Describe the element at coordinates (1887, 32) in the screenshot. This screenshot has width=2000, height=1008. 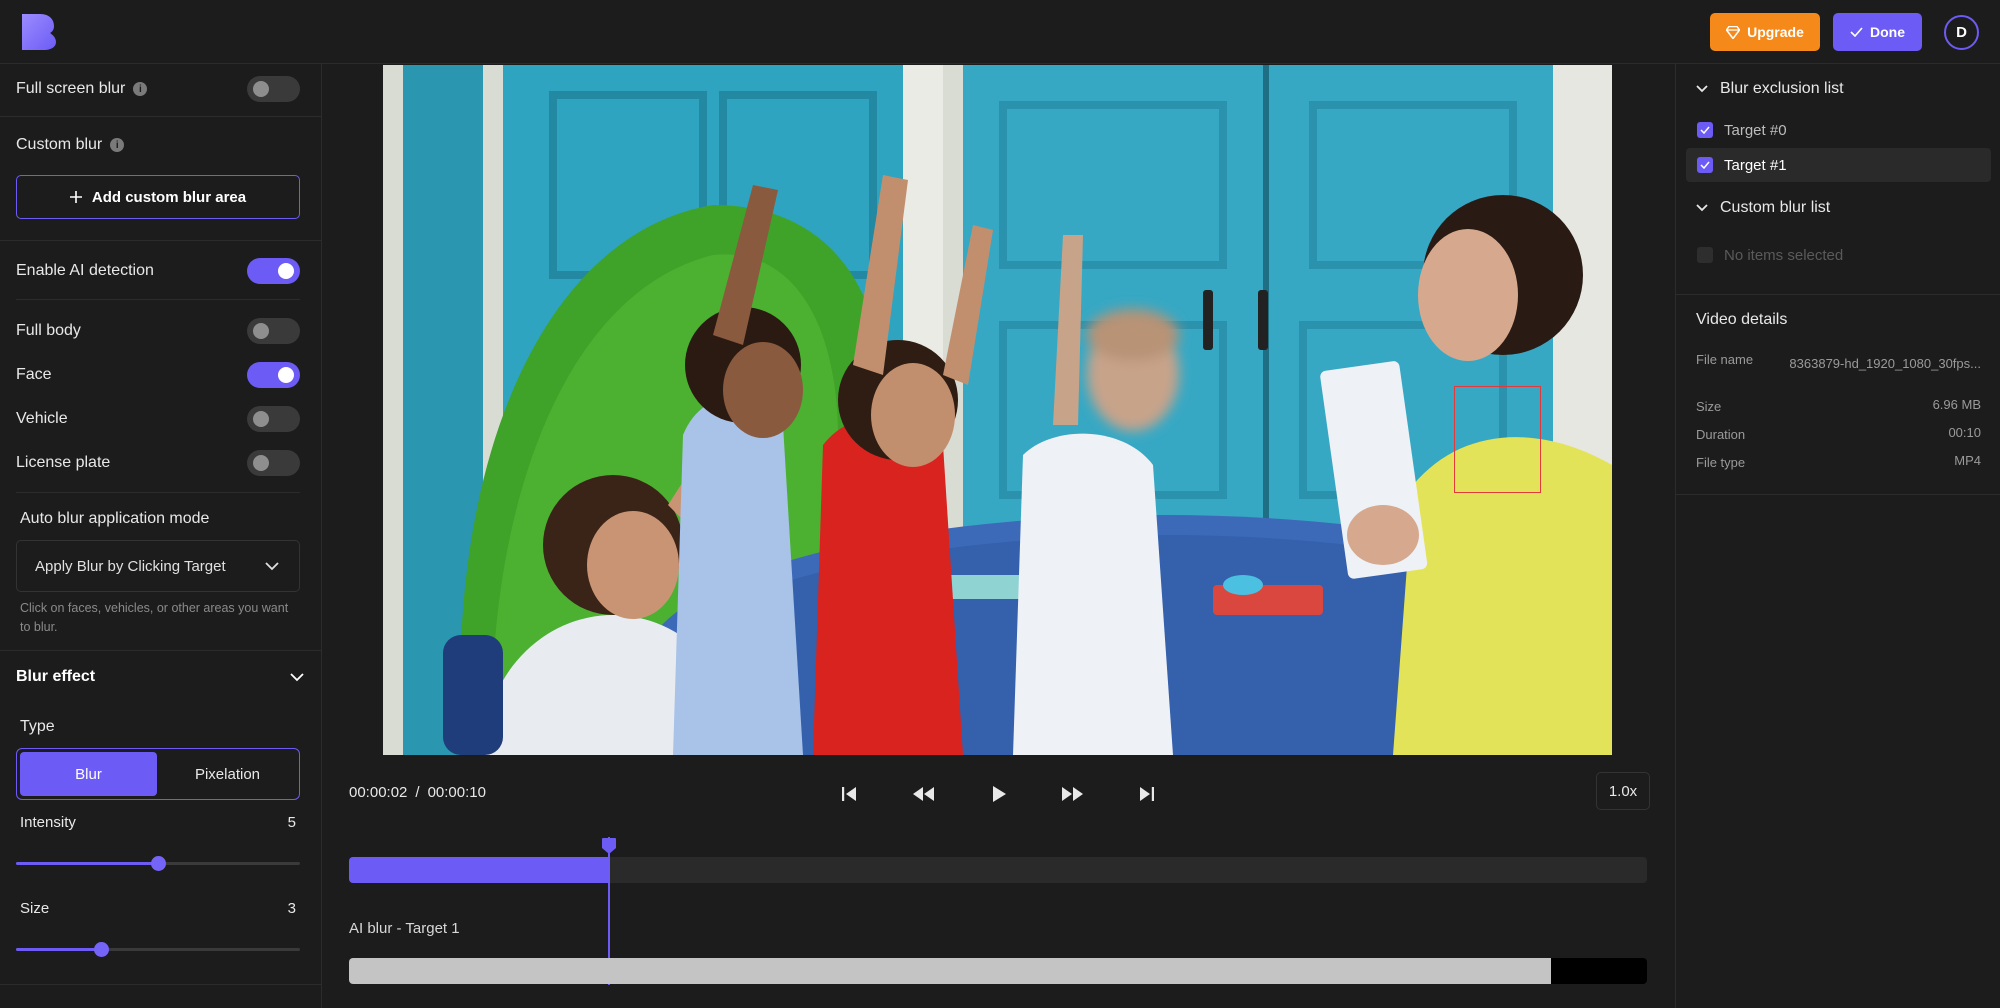
I see `done-label: Done` at that location.